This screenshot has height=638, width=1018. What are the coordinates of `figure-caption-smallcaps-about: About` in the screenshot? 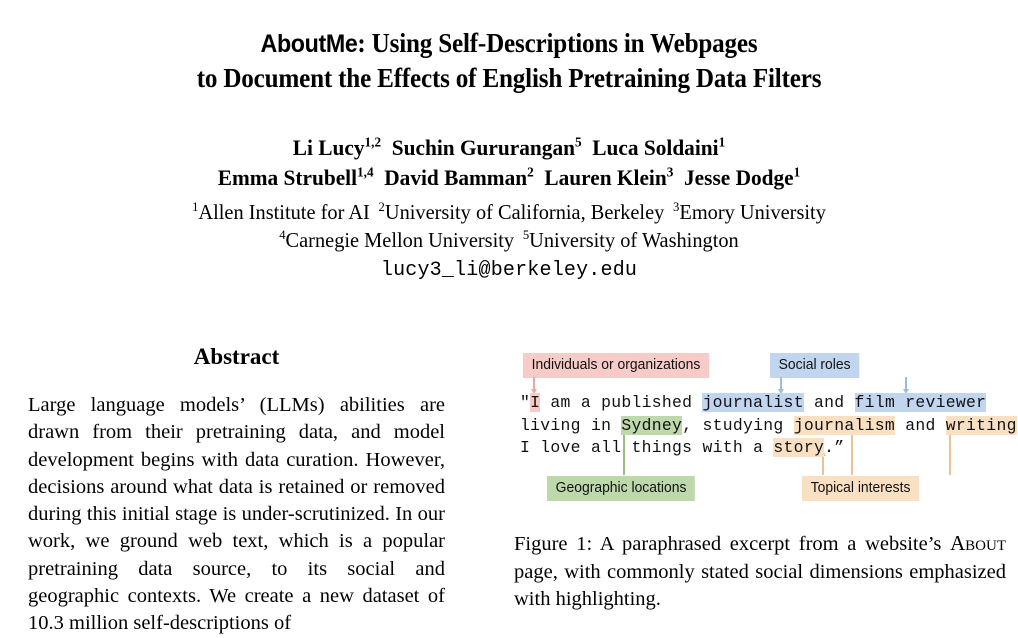 It's located at (978, 543).